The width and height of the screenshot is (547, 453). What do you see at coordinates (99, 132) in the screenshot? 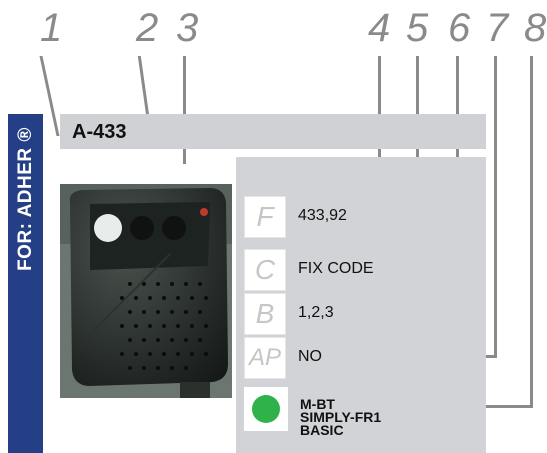
I see `model-title: A-433` at bounding box center [99, 132].